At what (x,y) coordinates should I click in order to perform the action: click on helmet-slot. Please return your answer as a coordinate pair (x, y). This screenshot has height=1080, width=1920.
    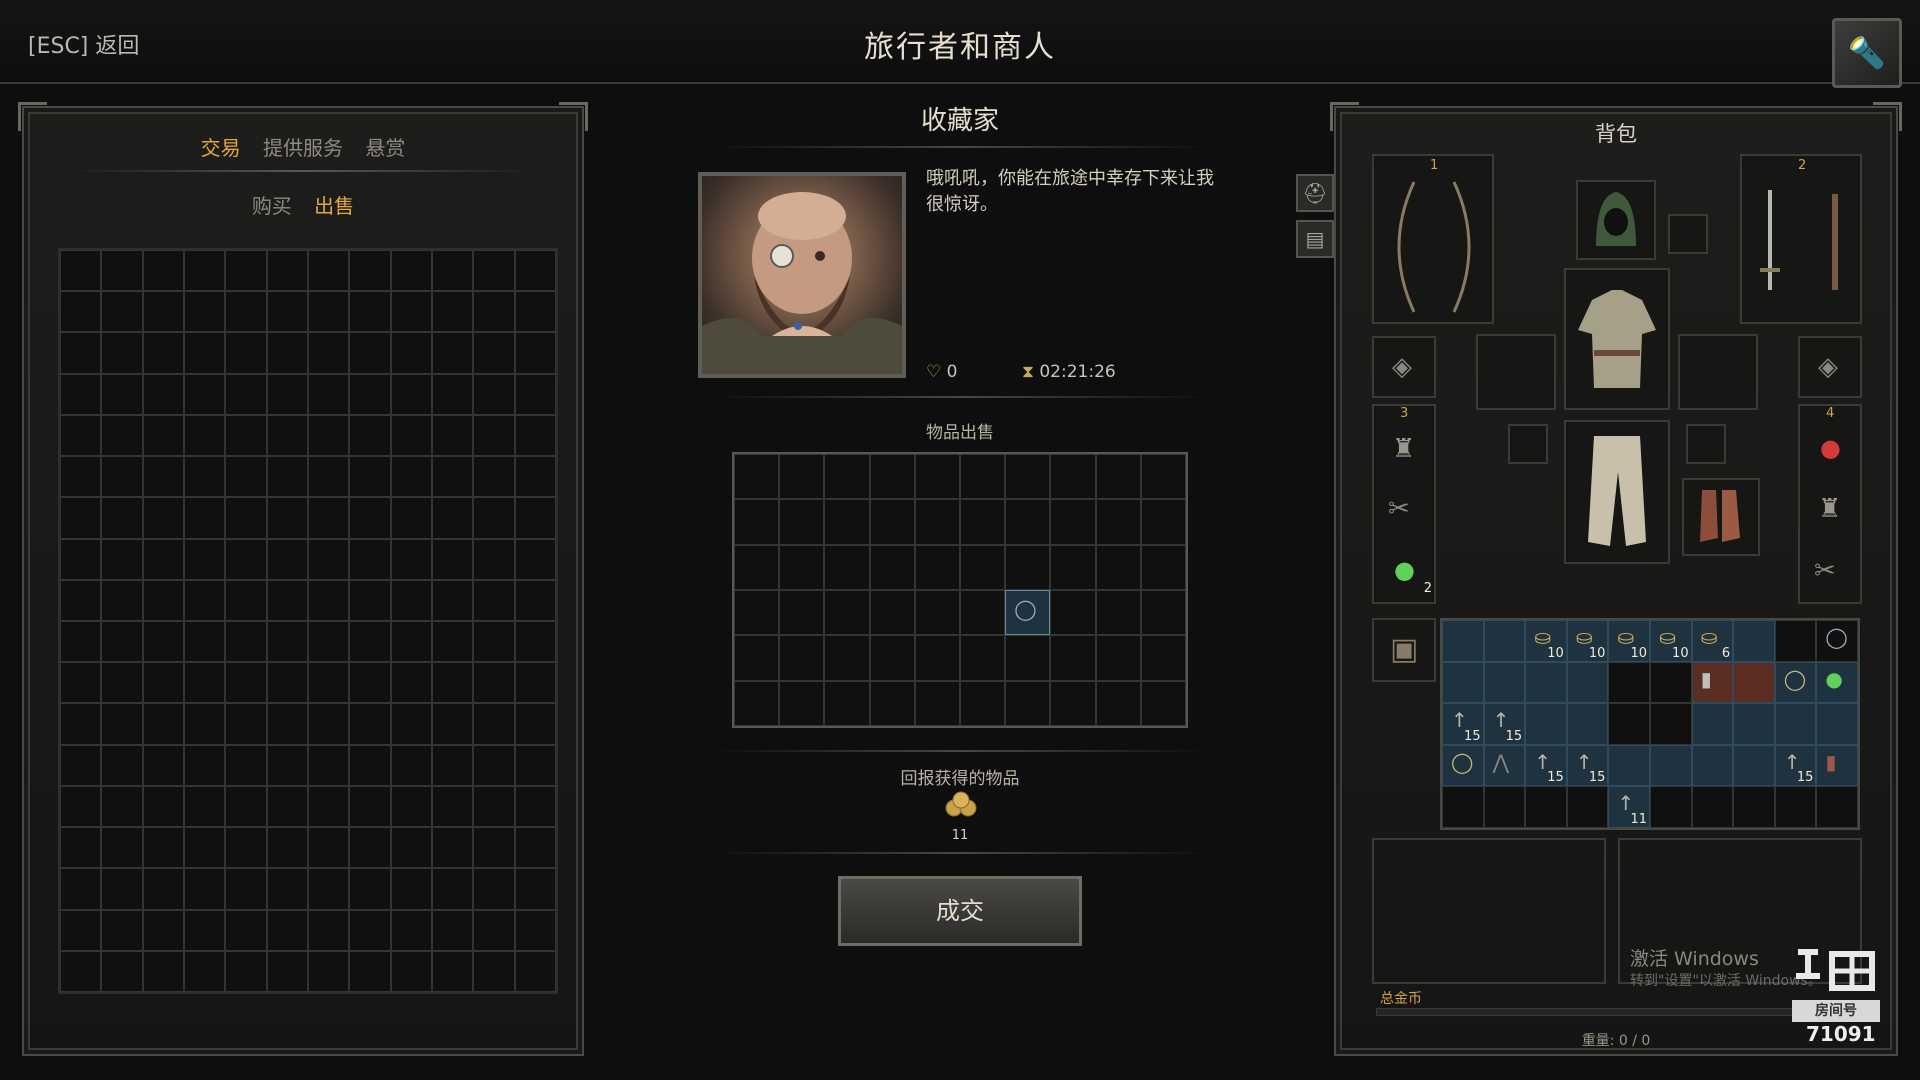
    Looking at the image, I should click on (1616, 220).